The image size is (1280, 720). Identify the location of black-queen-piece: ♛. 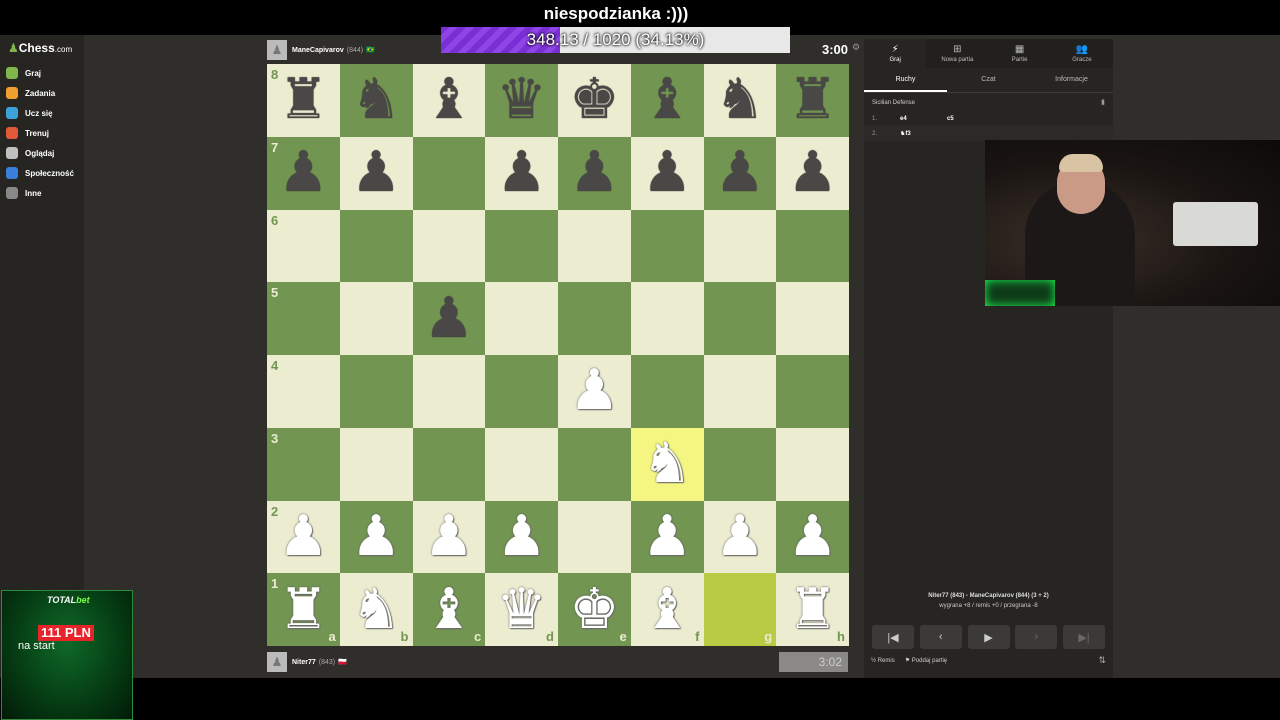
(522, 100).